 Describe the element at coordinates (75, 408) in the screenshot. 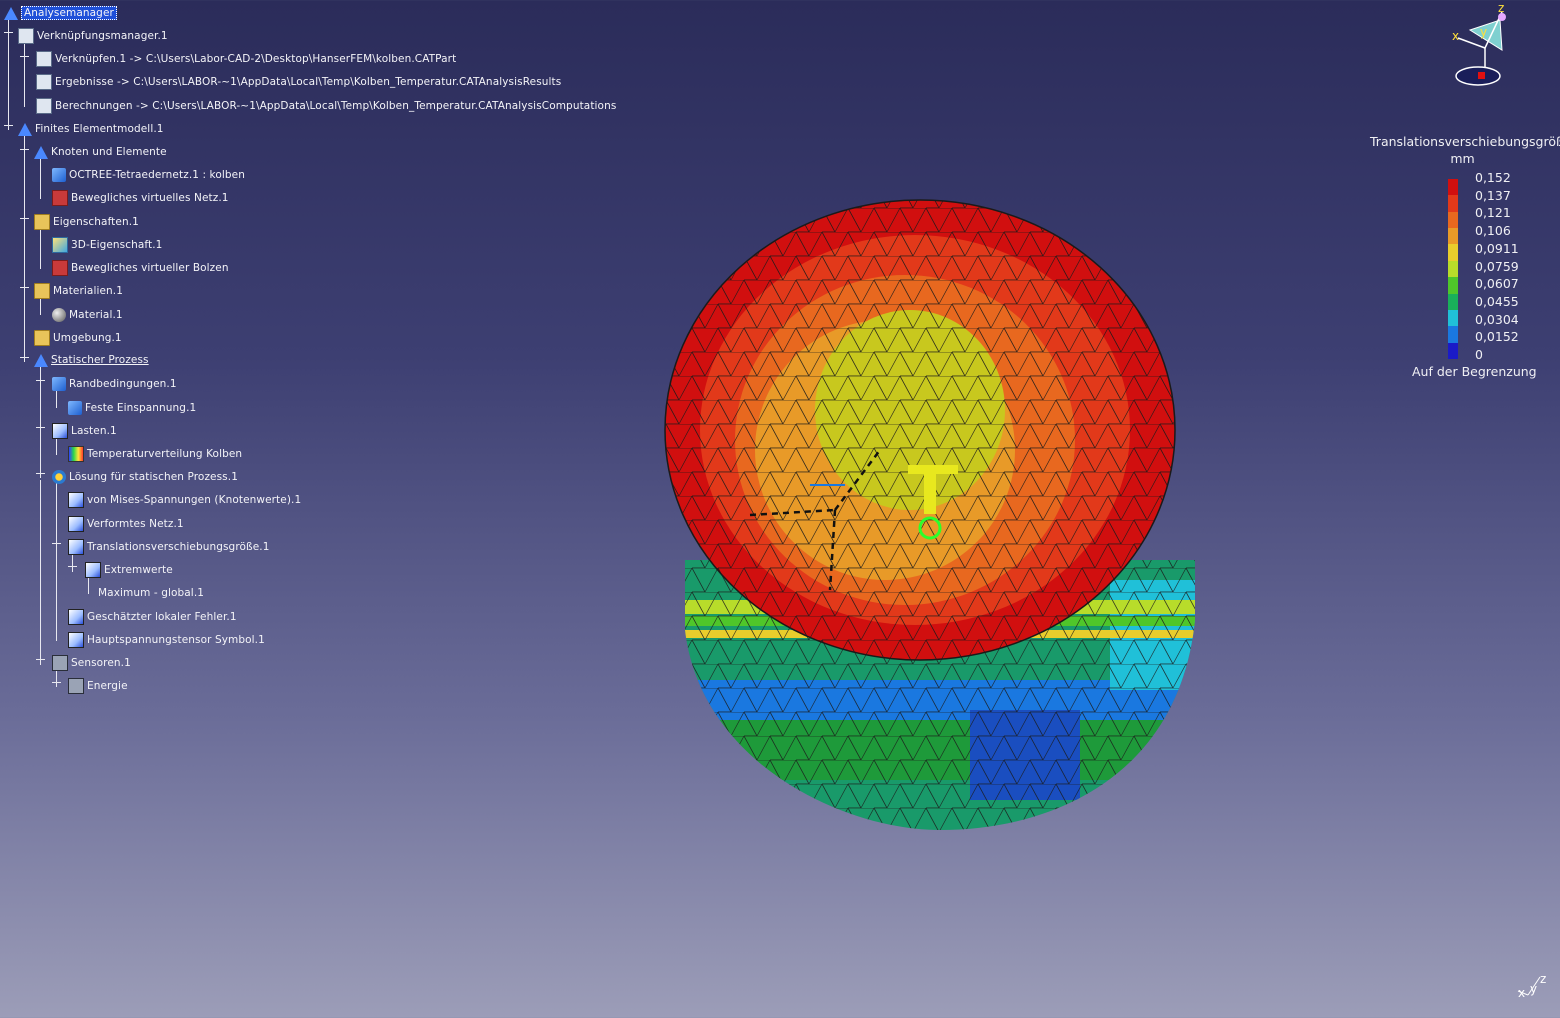

I see `clamp-icon` at that location.